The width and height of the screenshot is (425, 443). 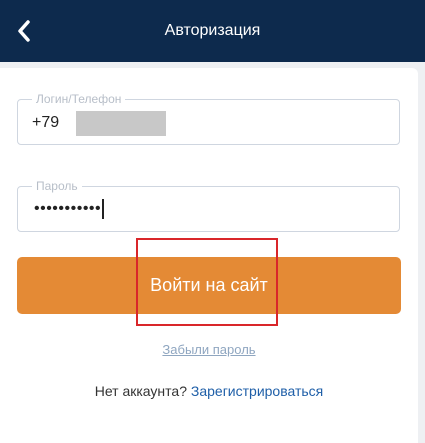 I want to click on login-field: Логин/Телефон +79, so click(x=208, y=118).